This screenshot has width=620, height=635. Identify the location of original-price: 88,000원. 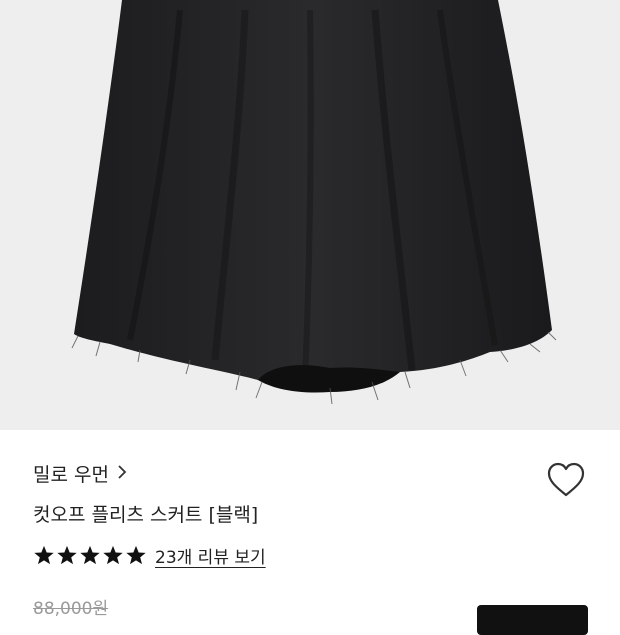
(71, 609).